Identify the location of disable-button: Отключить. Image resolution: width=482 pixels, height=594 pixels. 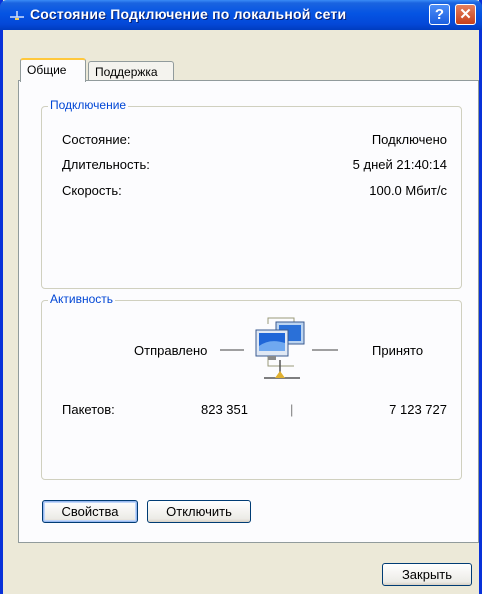
(199, 511).